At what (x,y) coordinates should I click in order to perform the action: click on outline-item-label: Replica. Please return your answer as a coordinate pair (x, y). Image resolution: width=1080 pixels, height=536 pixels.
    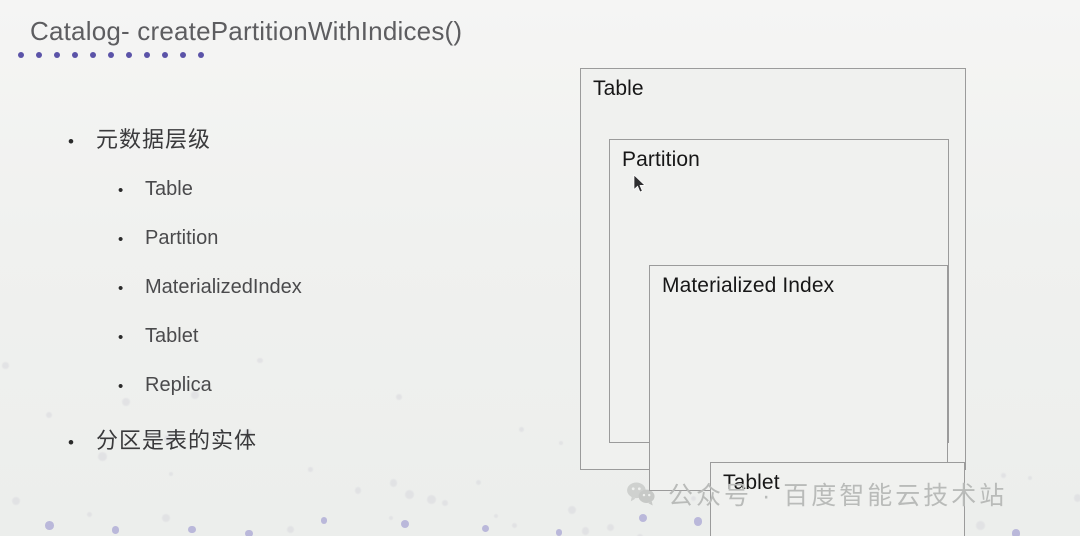
    Looking at the image, I should click on (178, 385).